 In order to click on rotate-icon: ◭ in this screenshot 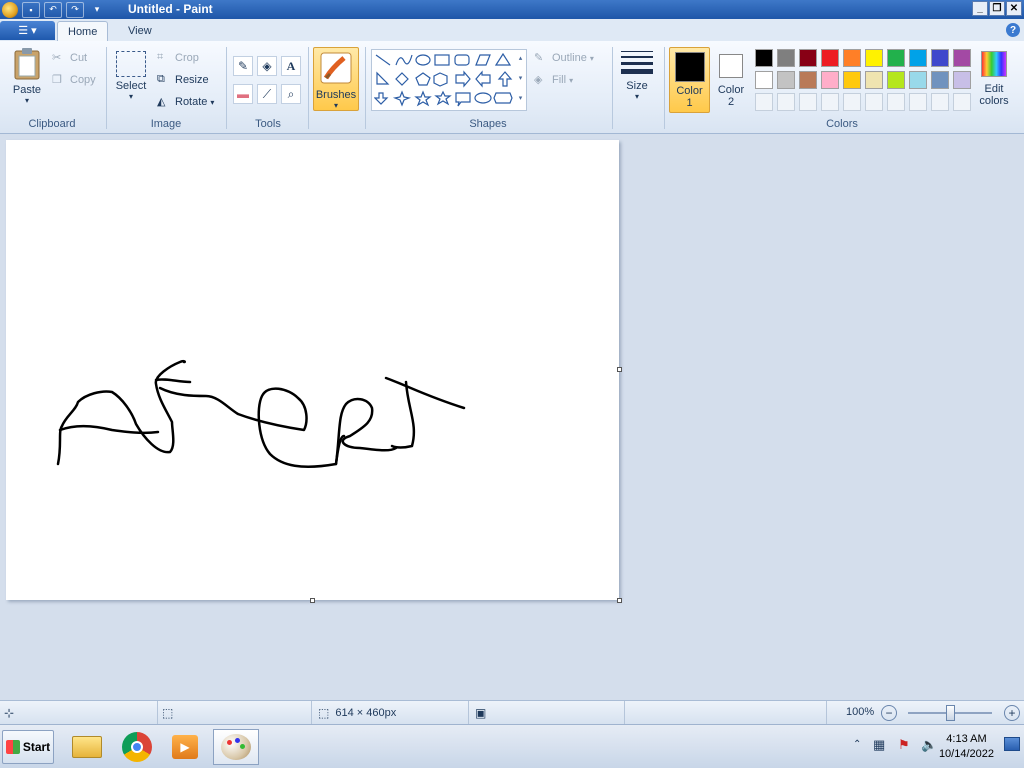, I will do `click(161, 102)`.